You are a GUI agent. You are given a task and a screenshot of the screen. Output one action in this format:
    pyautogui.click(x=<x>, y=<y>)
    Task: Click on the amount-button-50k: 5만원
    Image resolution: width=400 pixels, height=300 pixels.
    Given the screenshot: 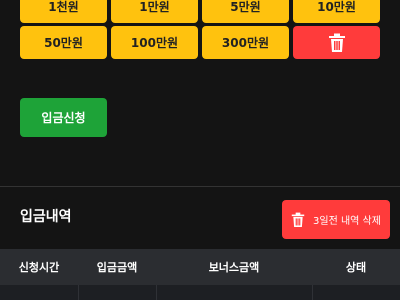 What is the action you would take?
    pyautogui.click(x=245, y=11)
    